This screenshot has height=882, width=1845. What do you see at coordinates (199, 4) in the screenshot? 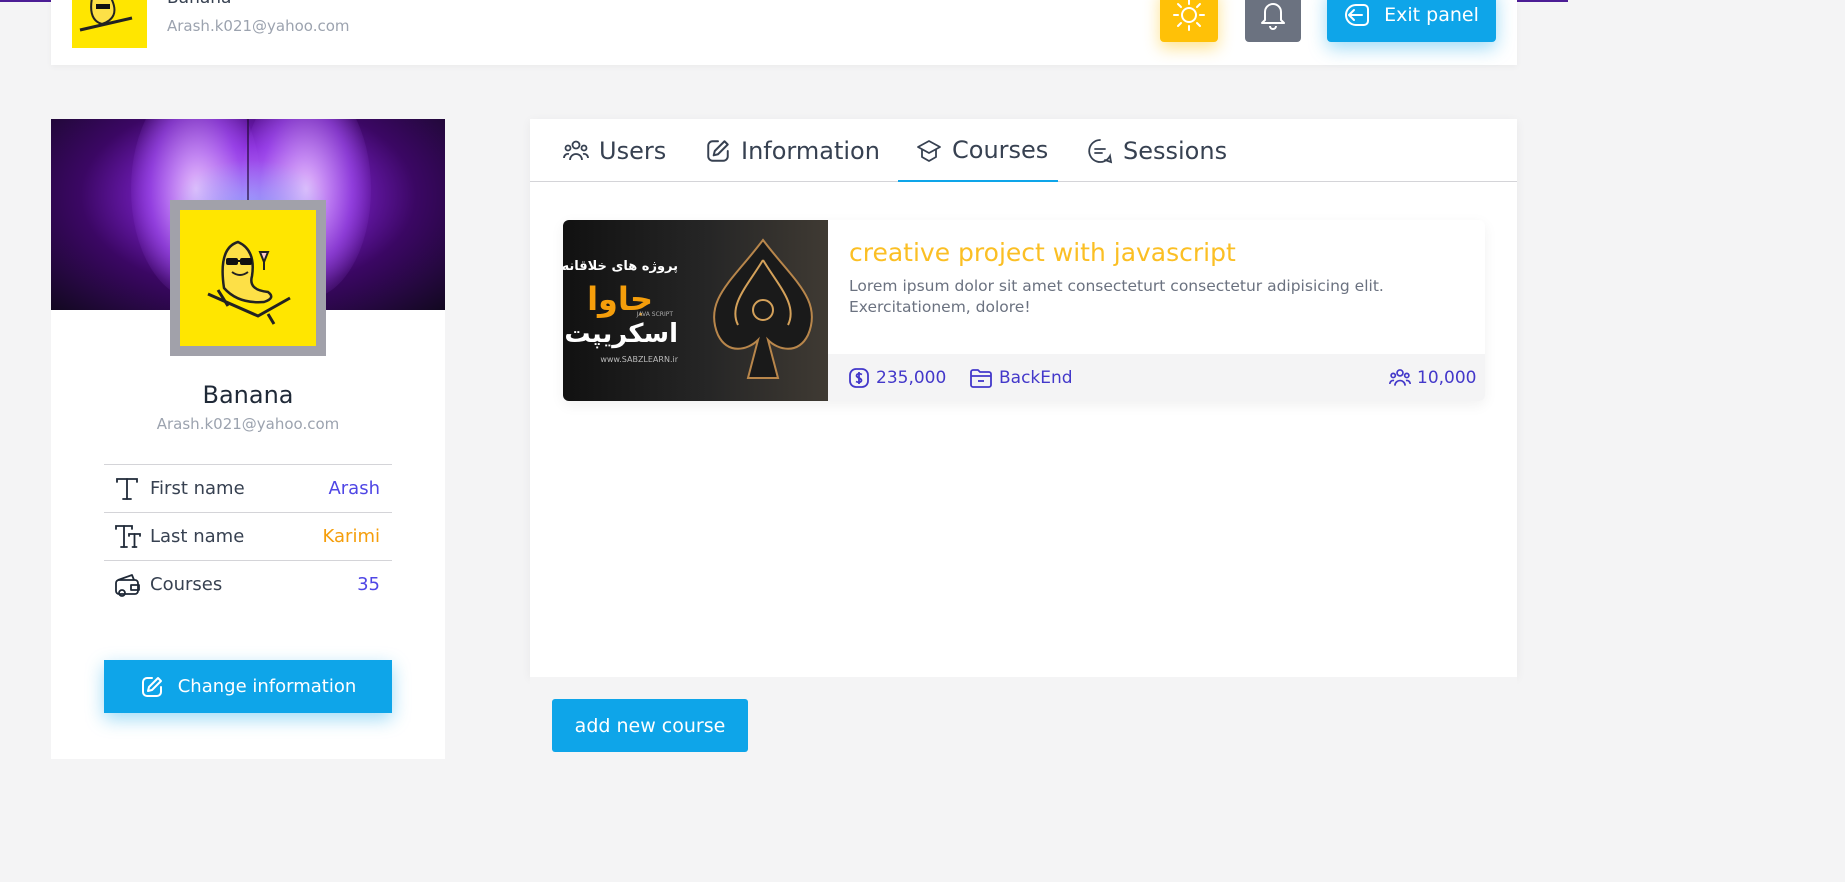
I see `header-user-name: Banana` at bounding box center [199, 4].